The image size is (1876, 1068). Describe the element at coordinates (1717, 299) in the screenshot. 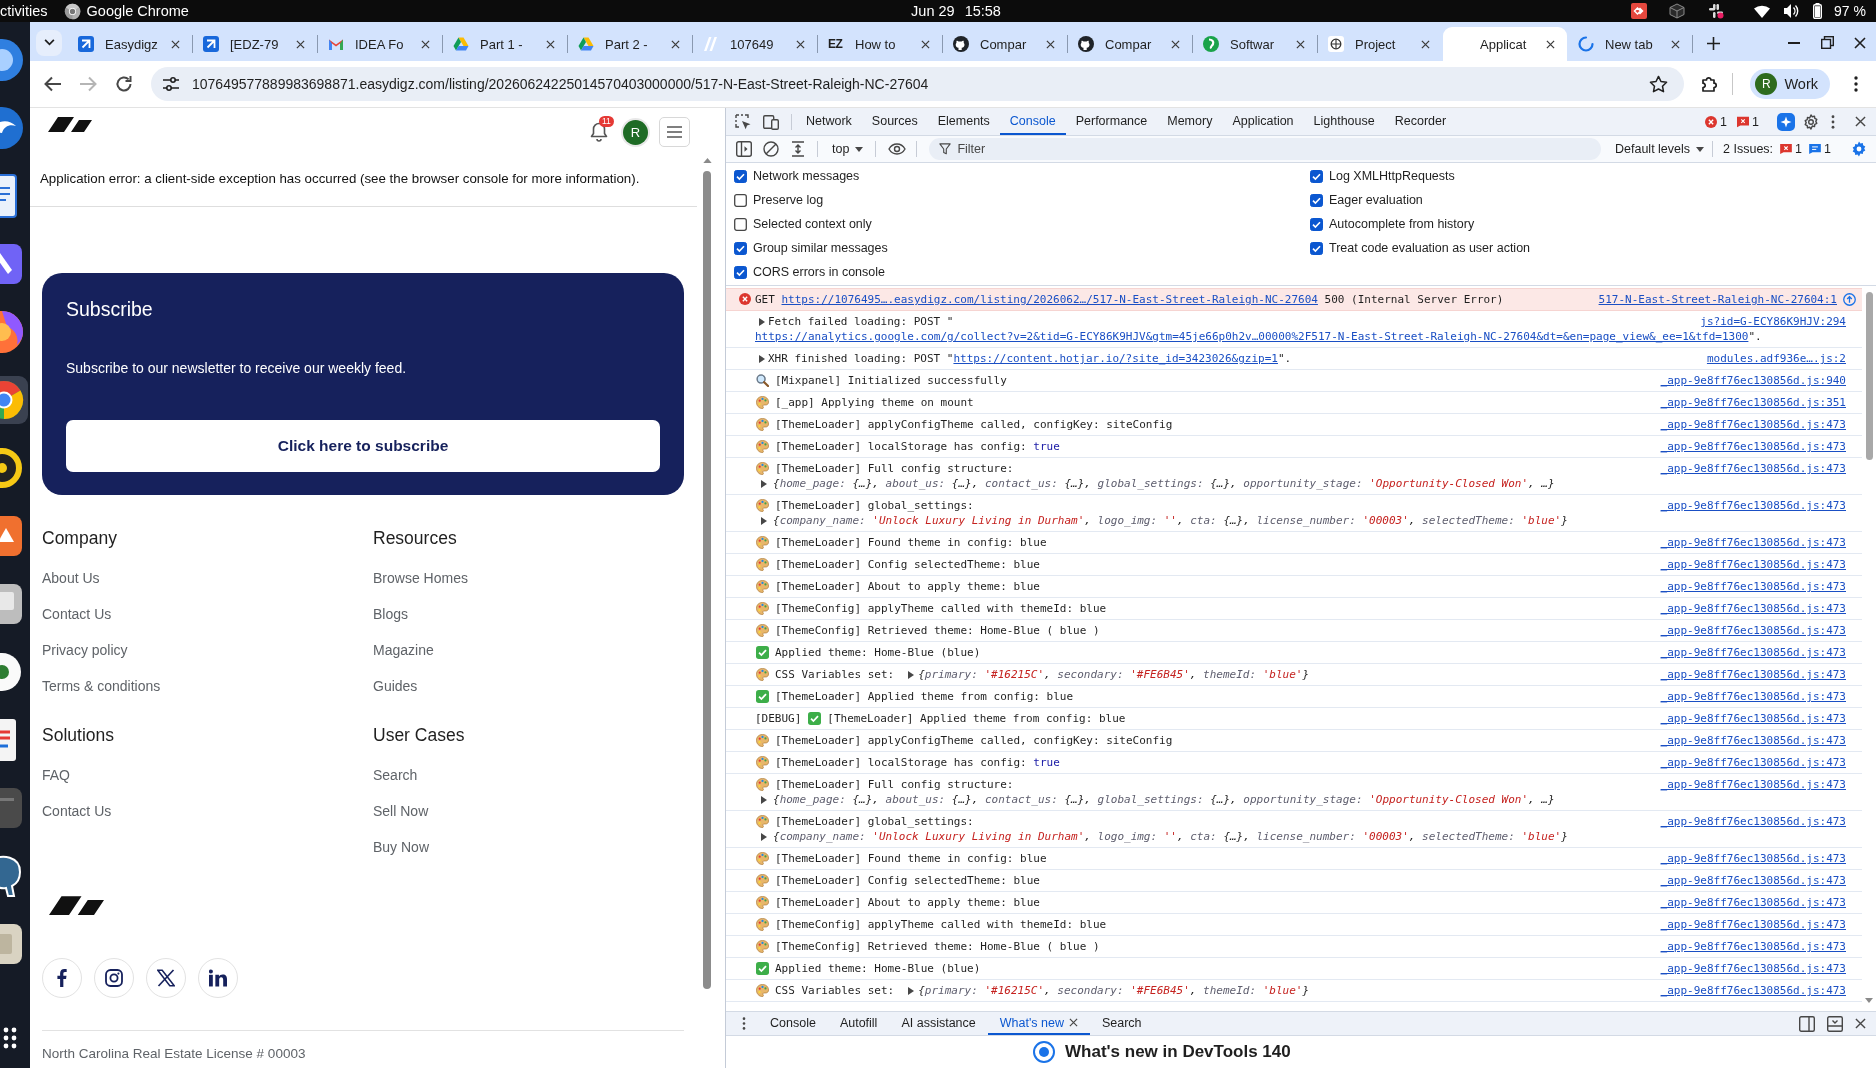

I see `source-link: 517-N-East-Street-Raleigh-NC-27604:1` at that location.